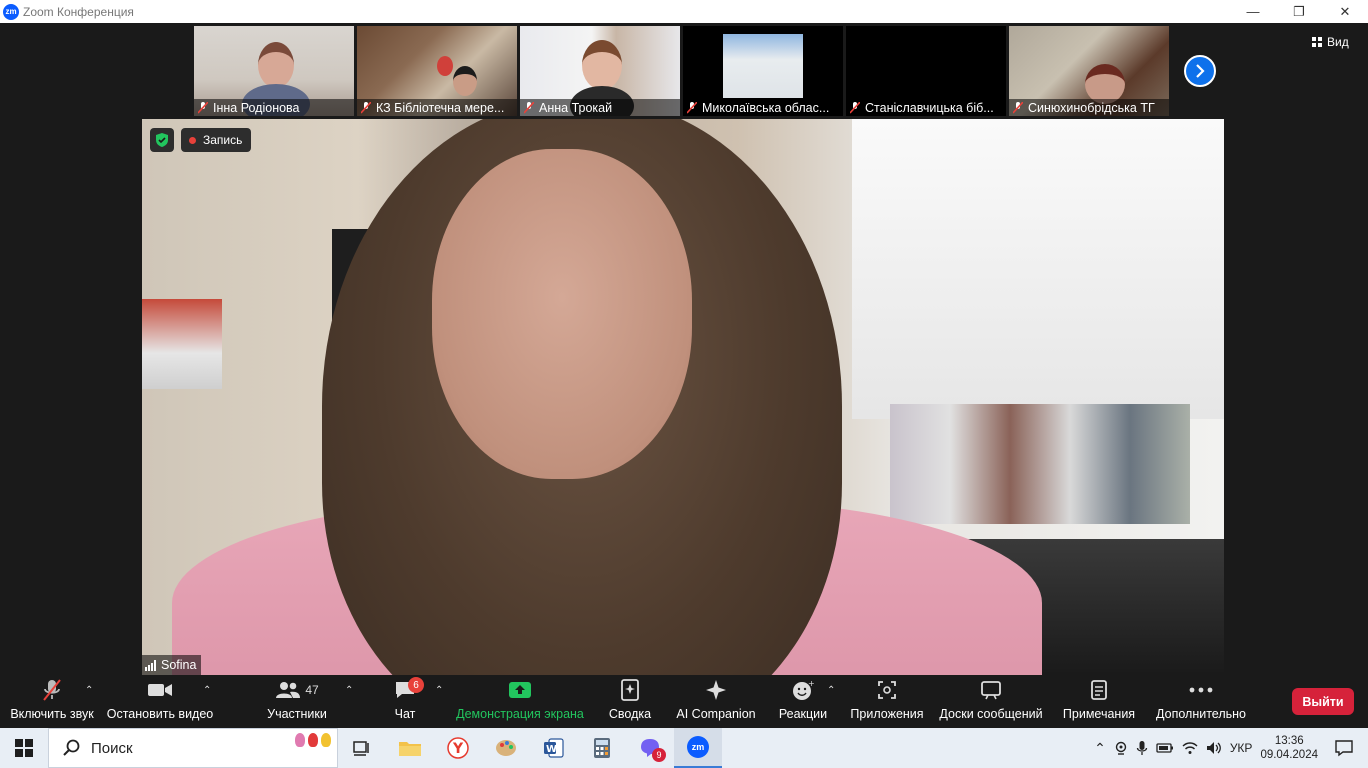 The height and width of the screenshot is (768, 1368). I want to click on yandex-icon: Y, so click(458, 748).